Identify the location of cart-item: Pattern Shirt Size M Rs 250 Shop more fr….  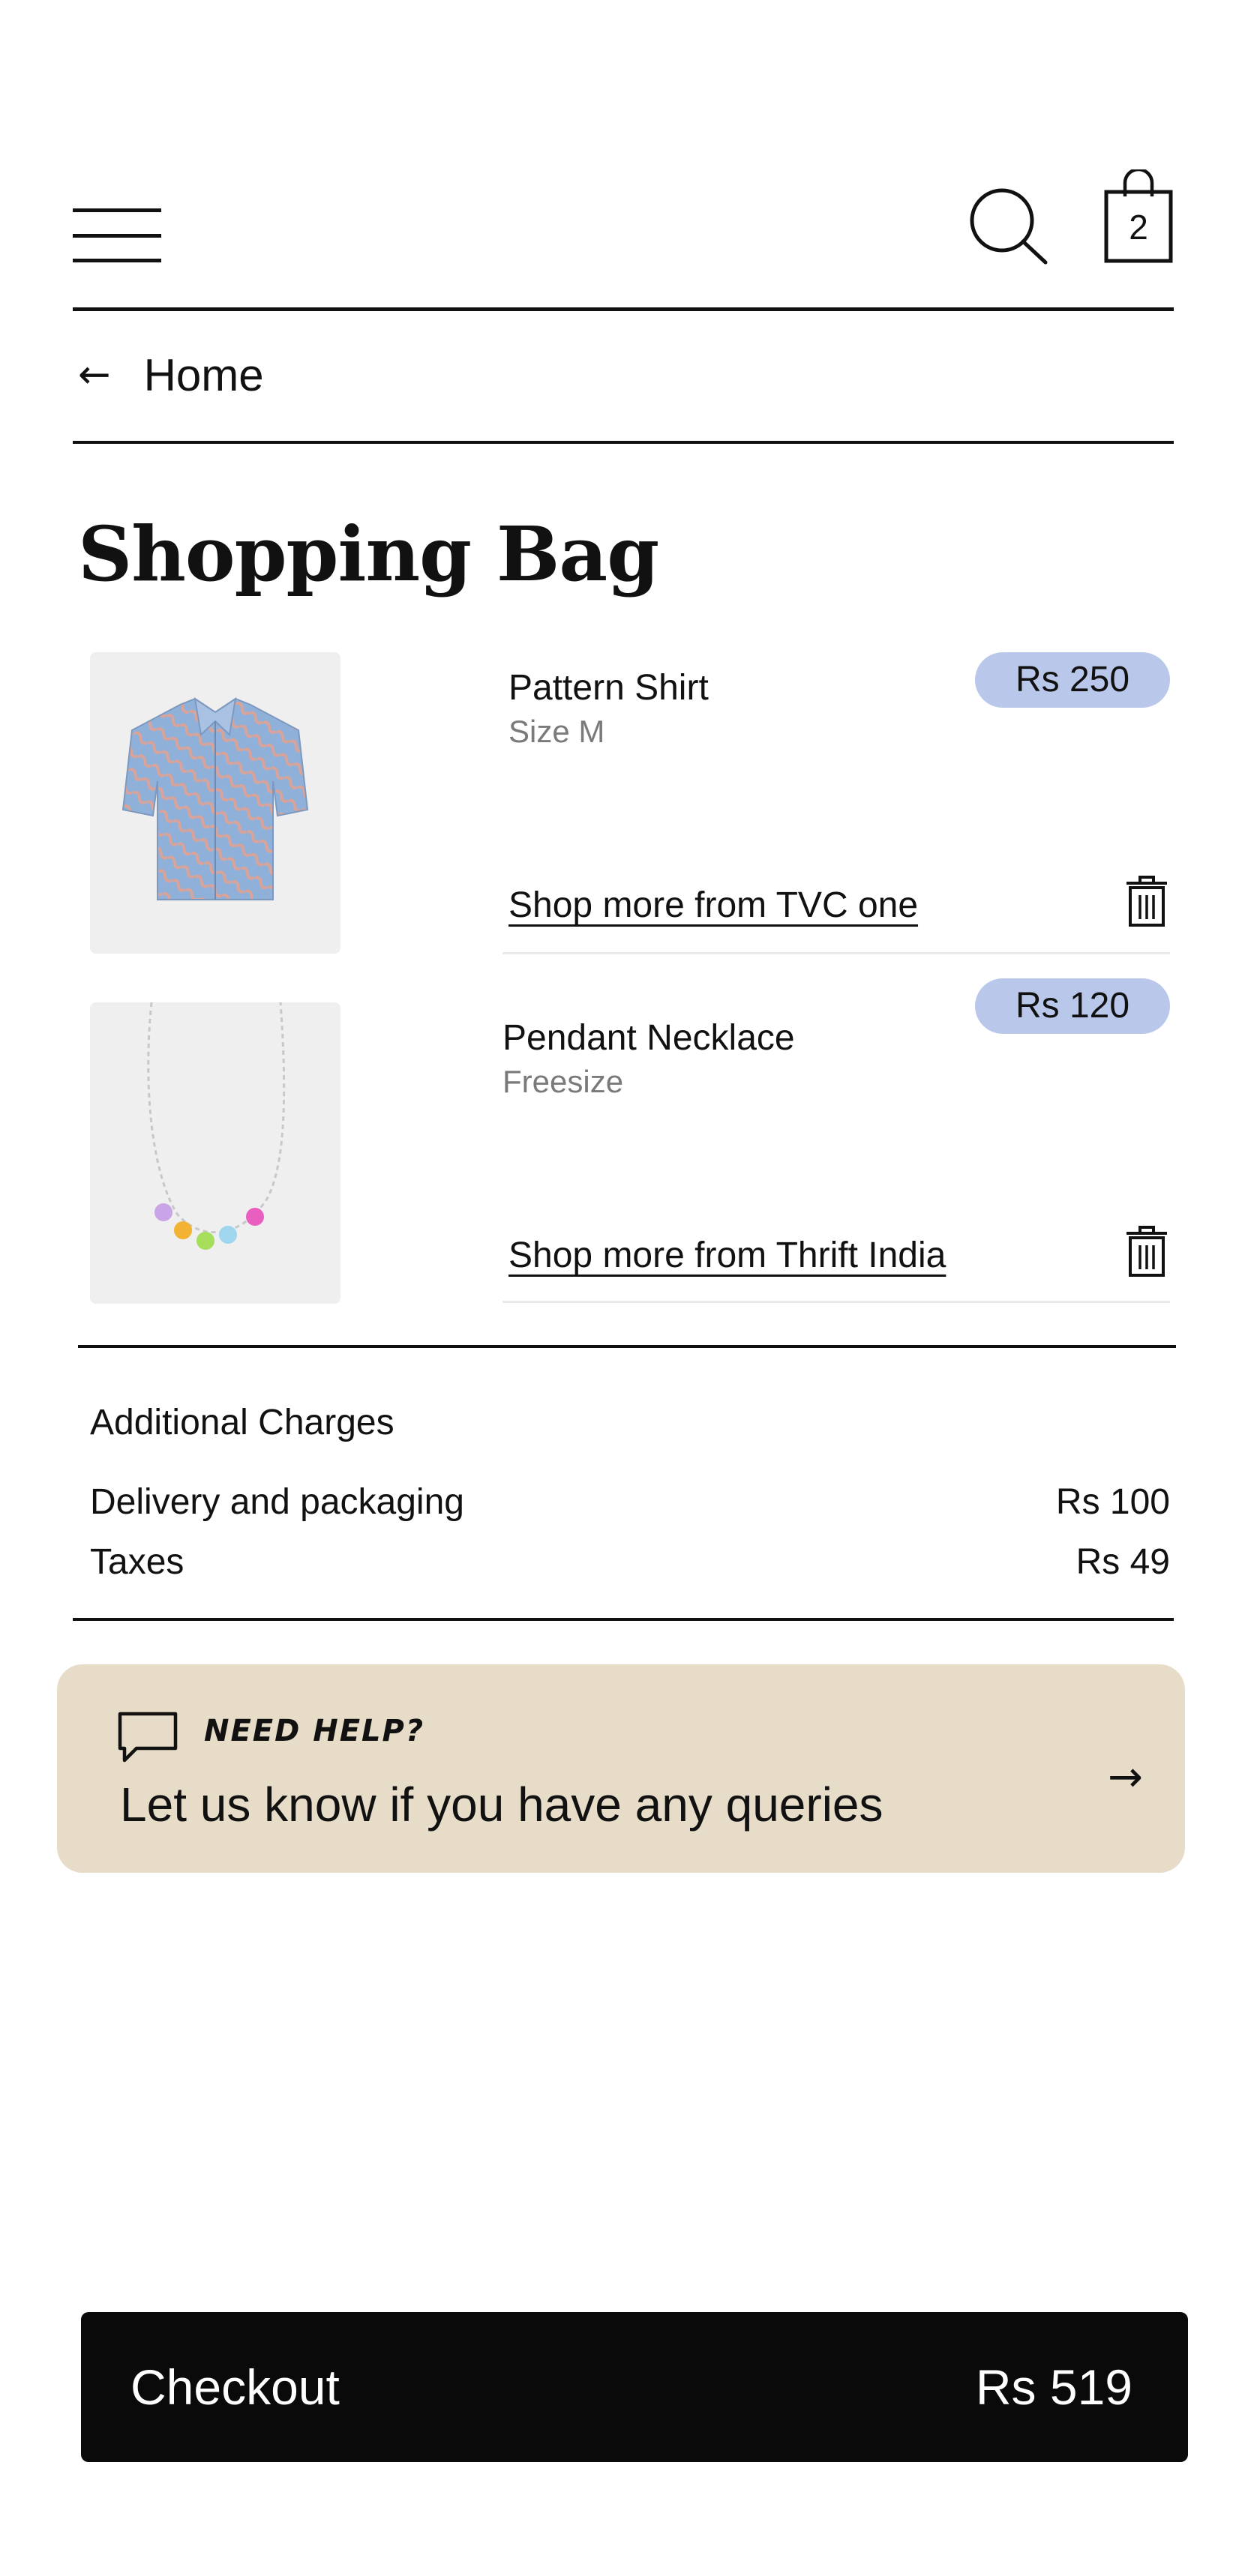
(630, 803).